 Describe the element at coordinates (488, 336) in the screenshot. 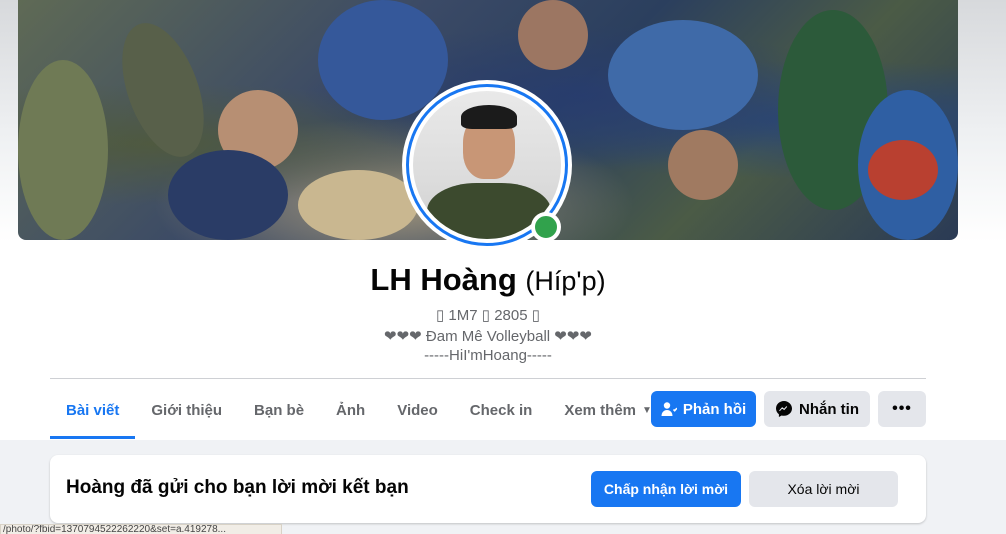

I see `bio-line-2: ❤❤❤ Đam Mê Volleyball ❤❤❤` at that location.